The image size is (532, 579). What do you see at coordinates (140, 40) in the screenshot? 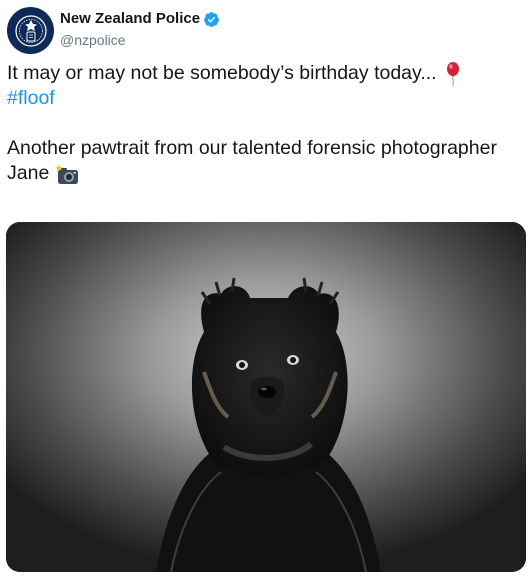
I see `account-handle: @nzpolice` at bounding box center [140, 40].